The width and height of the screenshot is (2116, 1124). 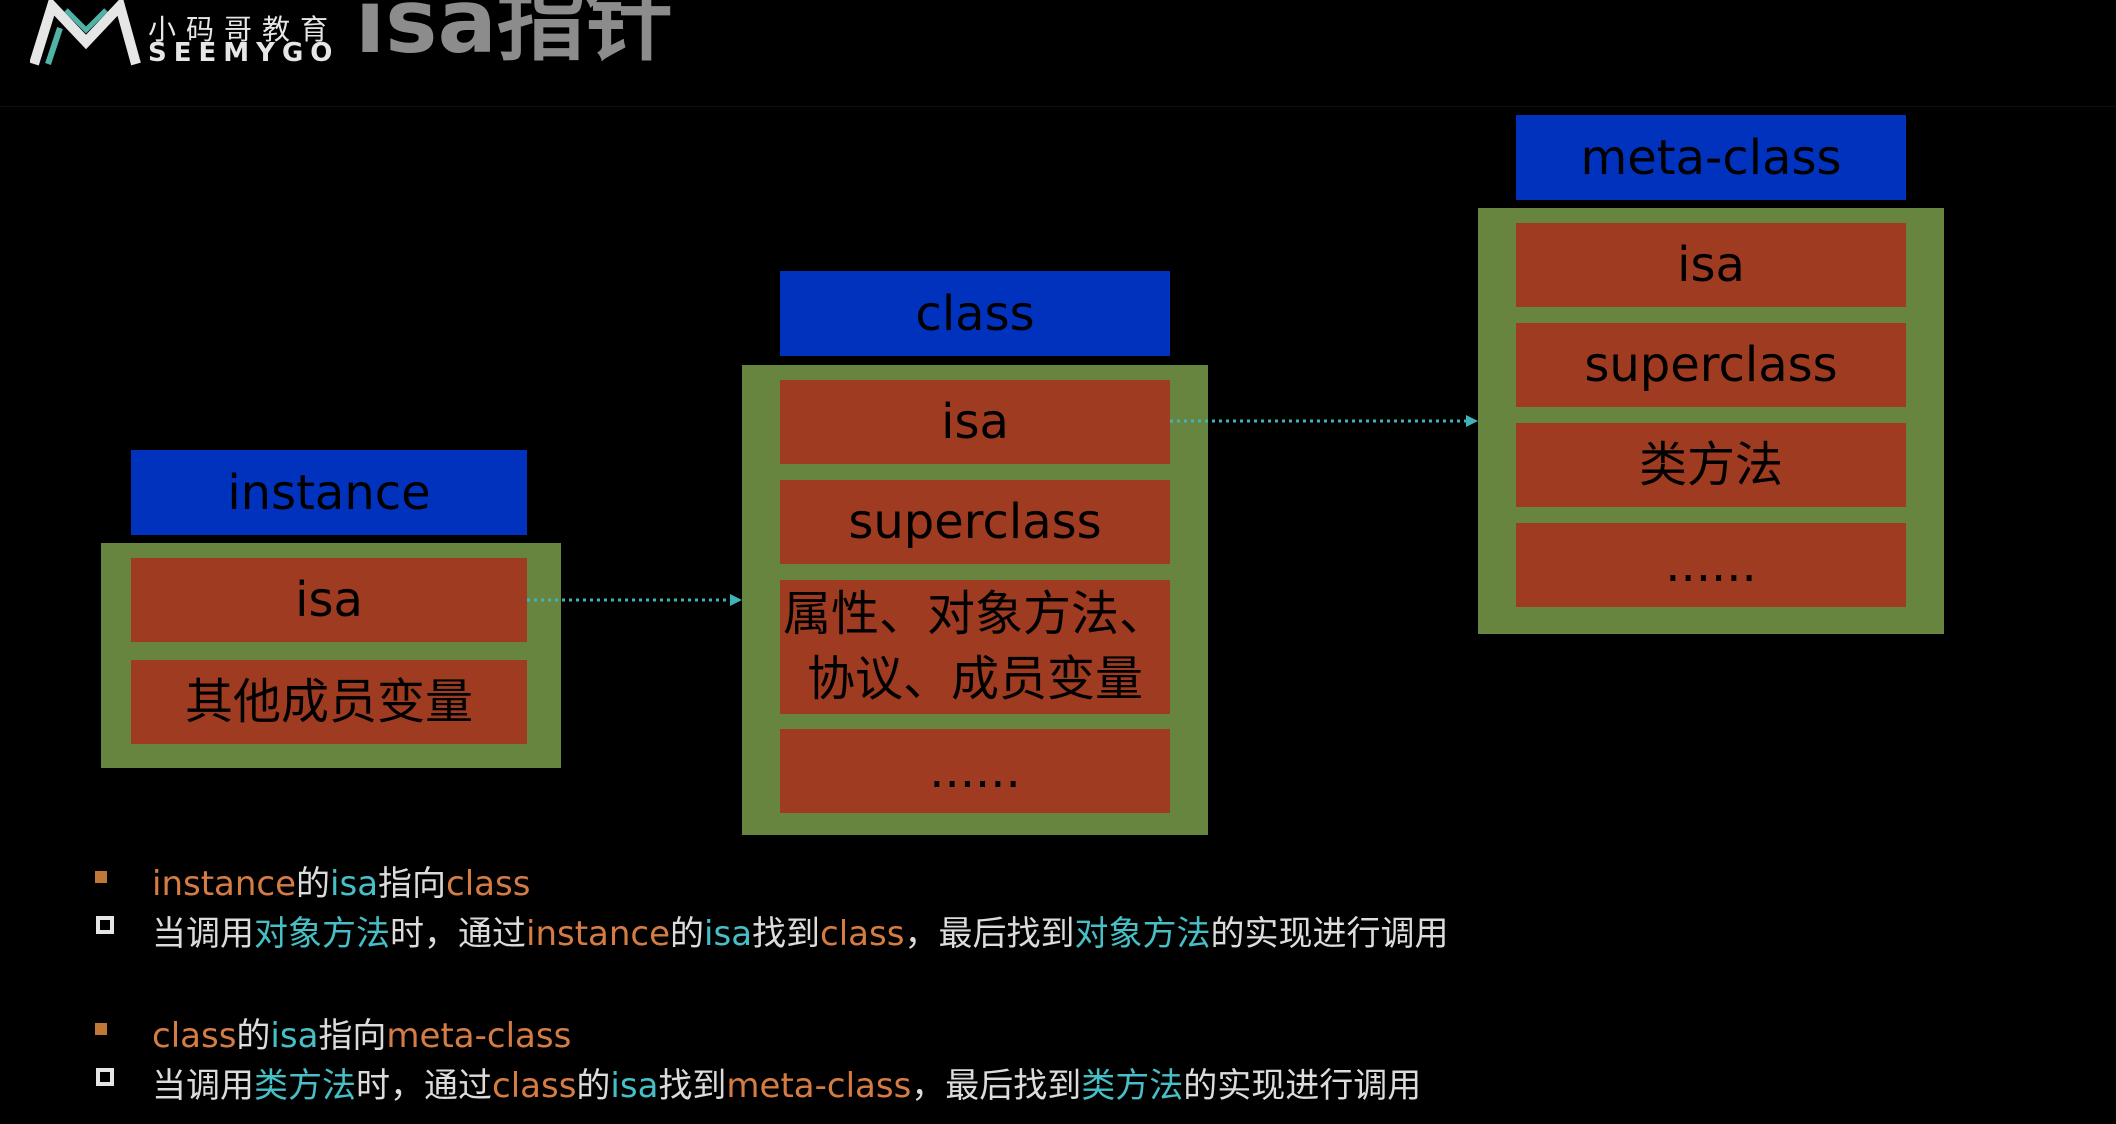 What do you see at coordinates (1002, 510) in the screenshot?
I see `arrows-layer` at bounding box center [1002, 510].